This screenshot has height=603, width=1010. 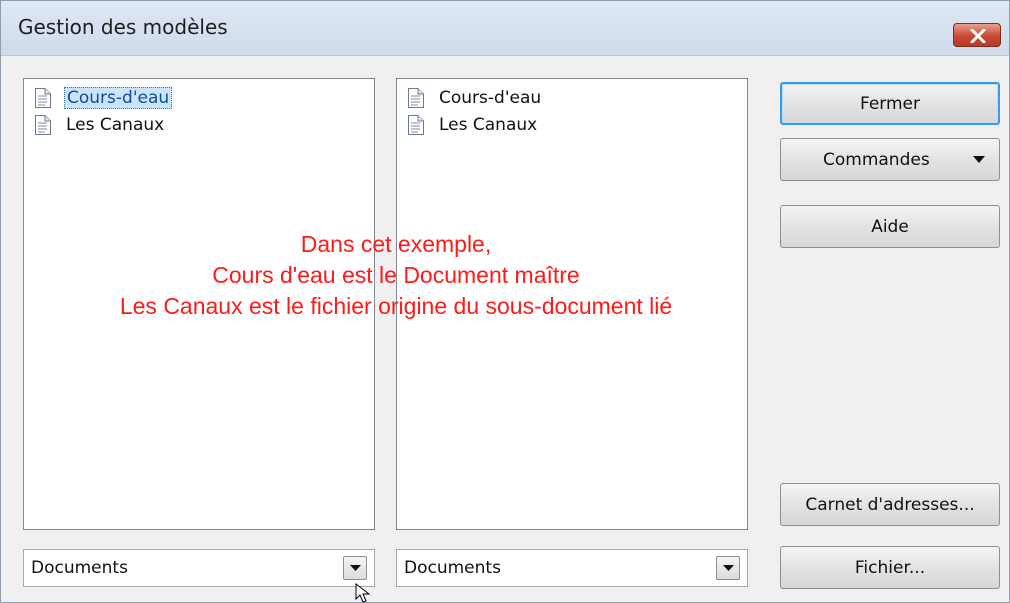 What do you see at coordinates (572, 568) in the screenshot?
I see `right-category-select: Documents` at bounding box center [572, 568].